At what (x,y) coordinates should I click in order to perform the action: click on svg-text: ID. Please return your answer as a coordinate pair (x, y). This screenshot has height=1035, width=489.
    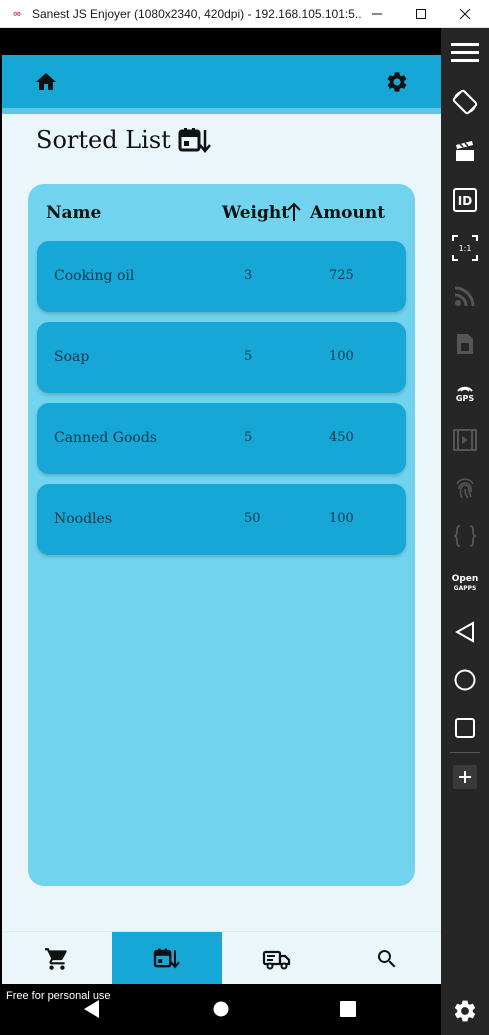
    Looking at the image, I should click on (465, 201).